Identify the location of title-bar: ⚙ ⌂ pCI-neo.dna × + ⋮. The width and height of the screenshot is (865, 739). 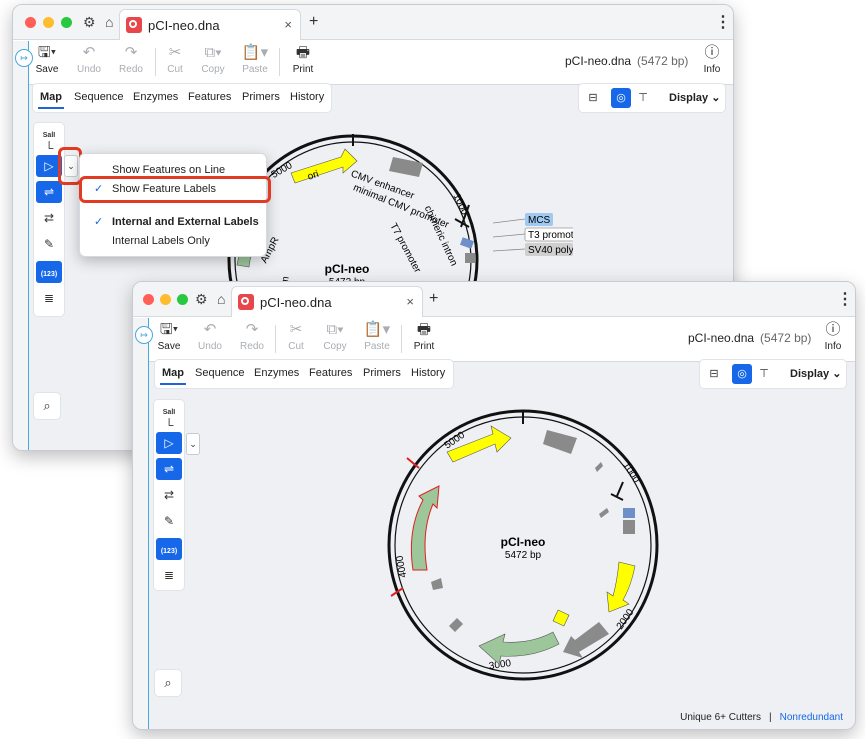
(373, 22).